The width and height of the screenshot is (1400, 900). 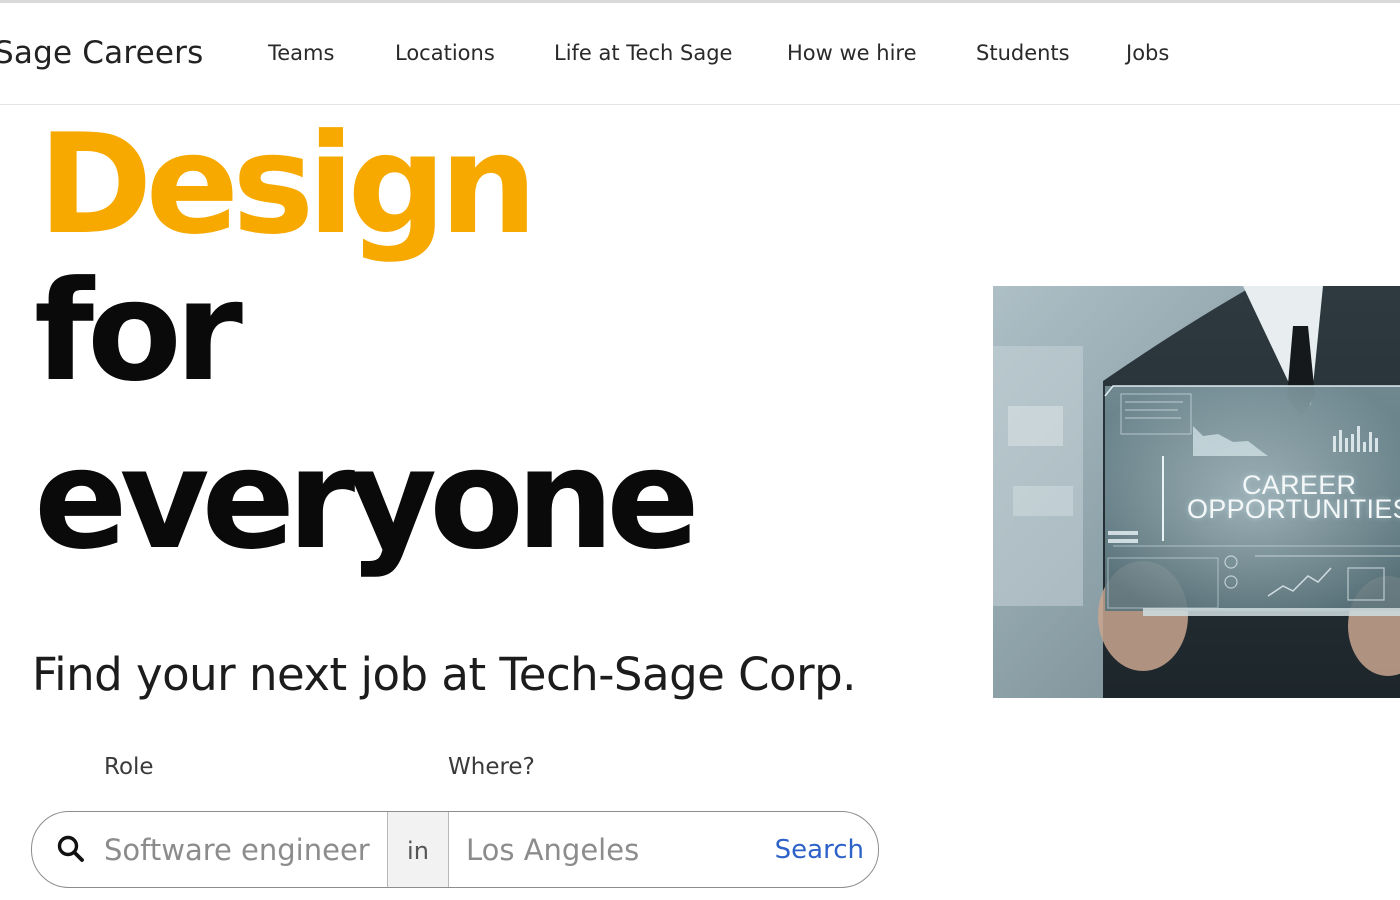 I want to click on location-input, so click(x=606, y=849).